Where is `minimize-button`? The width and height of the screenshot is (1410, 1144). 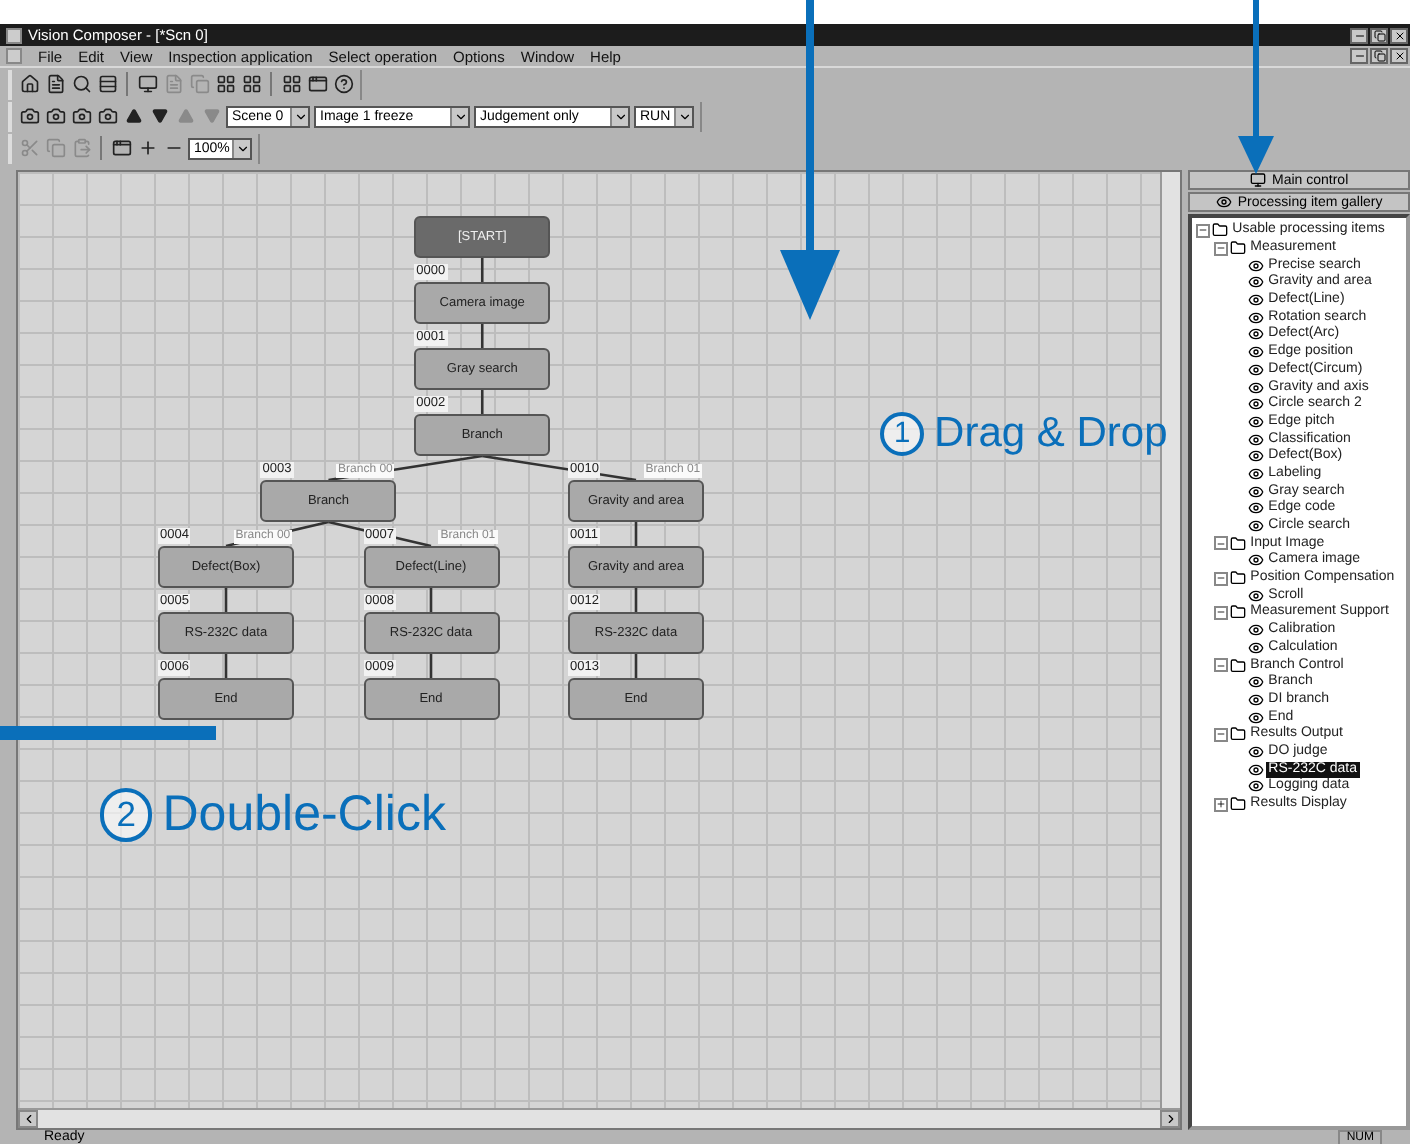
minimize-button is located at coordinates (1359, 35).